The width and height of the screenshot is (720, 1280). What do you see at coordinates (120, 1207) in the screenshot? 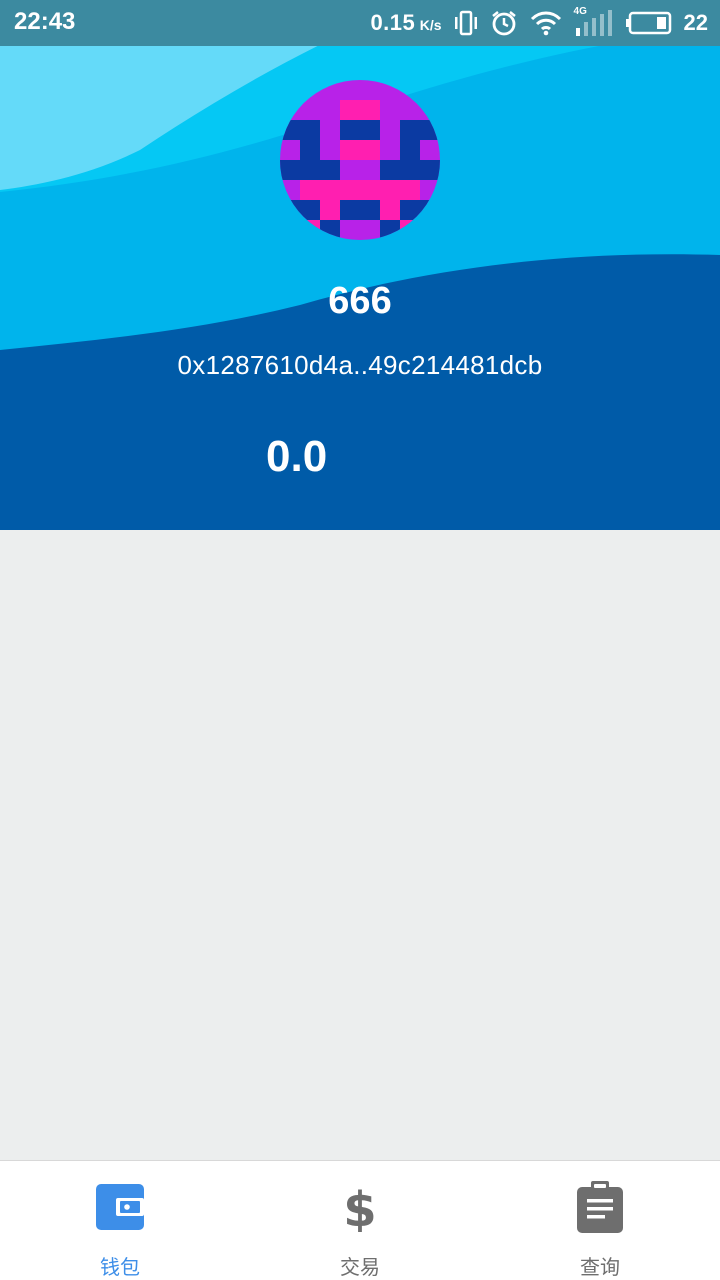
I see `wallet-icon` at bounding box center [120, 1207].